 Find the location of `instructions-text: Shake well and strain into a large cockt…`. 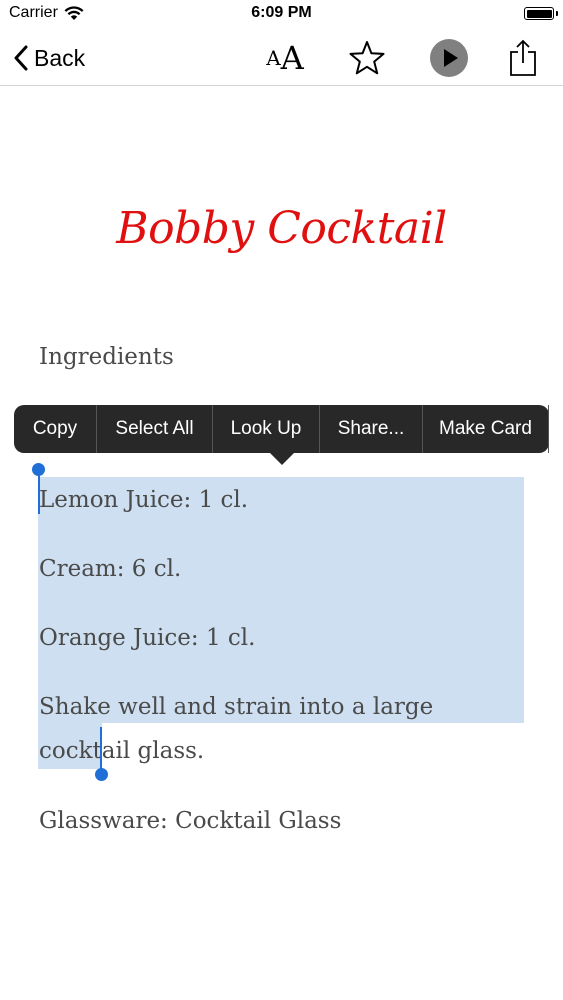

instructions-text: Shake well and strain into a large cockt… is located at coordinates (284, 729).